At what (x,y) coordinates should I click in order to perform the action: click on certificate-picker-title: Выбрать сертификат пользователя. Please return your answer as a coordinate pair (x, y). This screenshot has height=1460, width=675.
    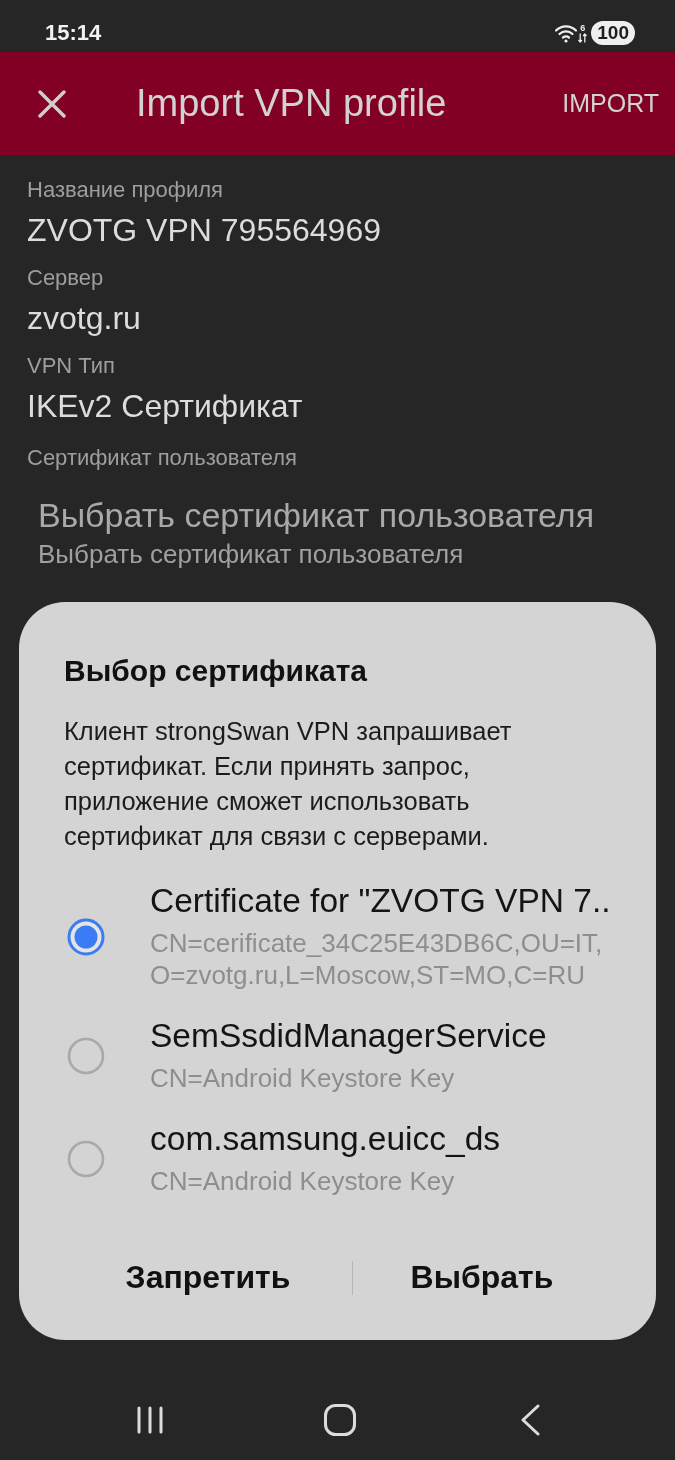
    Looking at the image, I should click on (316, 515).